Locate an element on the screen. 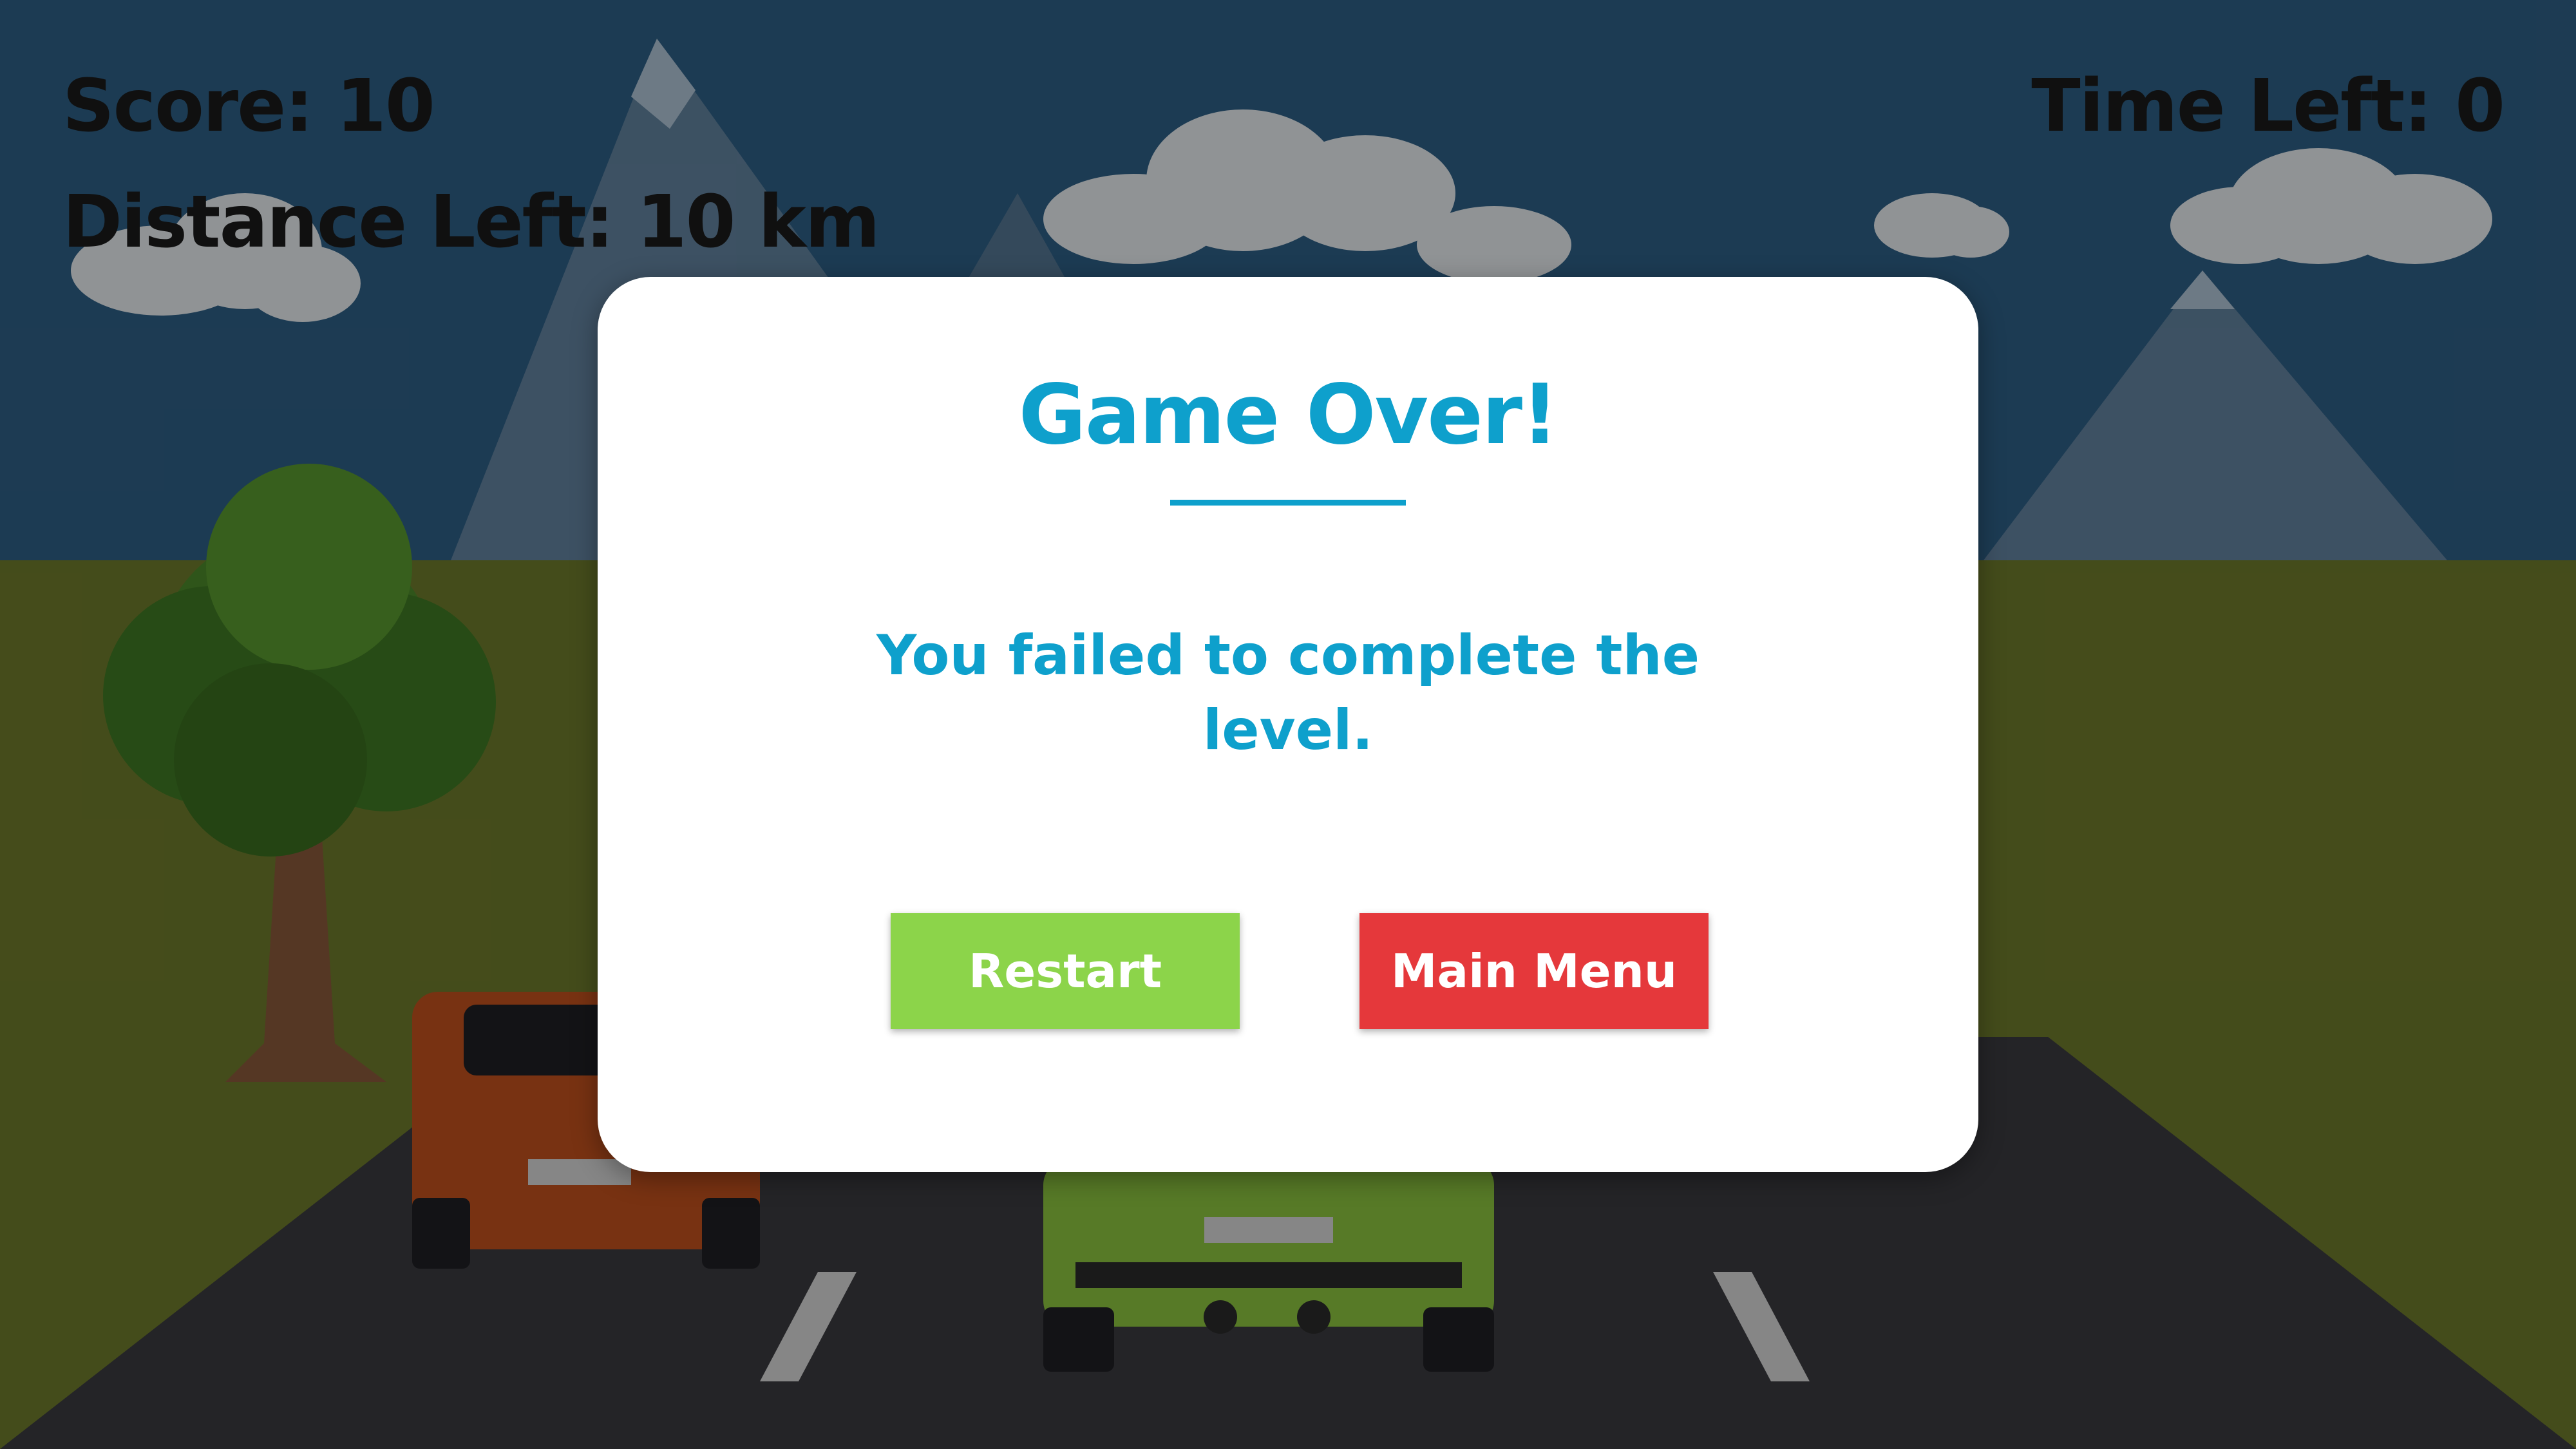 Image resolution: width=2576 pixels, height=1449 pixels. dialog-message: You failed to complete the level. is located at coordinates (1288, 692).